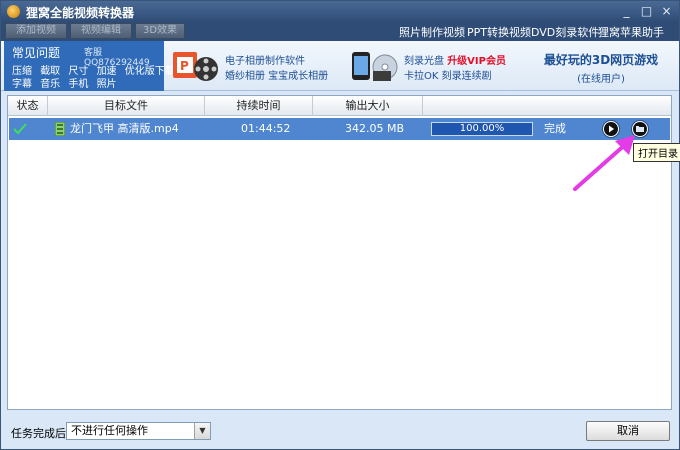  Describe the element at coordinates (499, 32) in the screenshot. I see `ppt-to-video-link: PPT转换视频` at that location.